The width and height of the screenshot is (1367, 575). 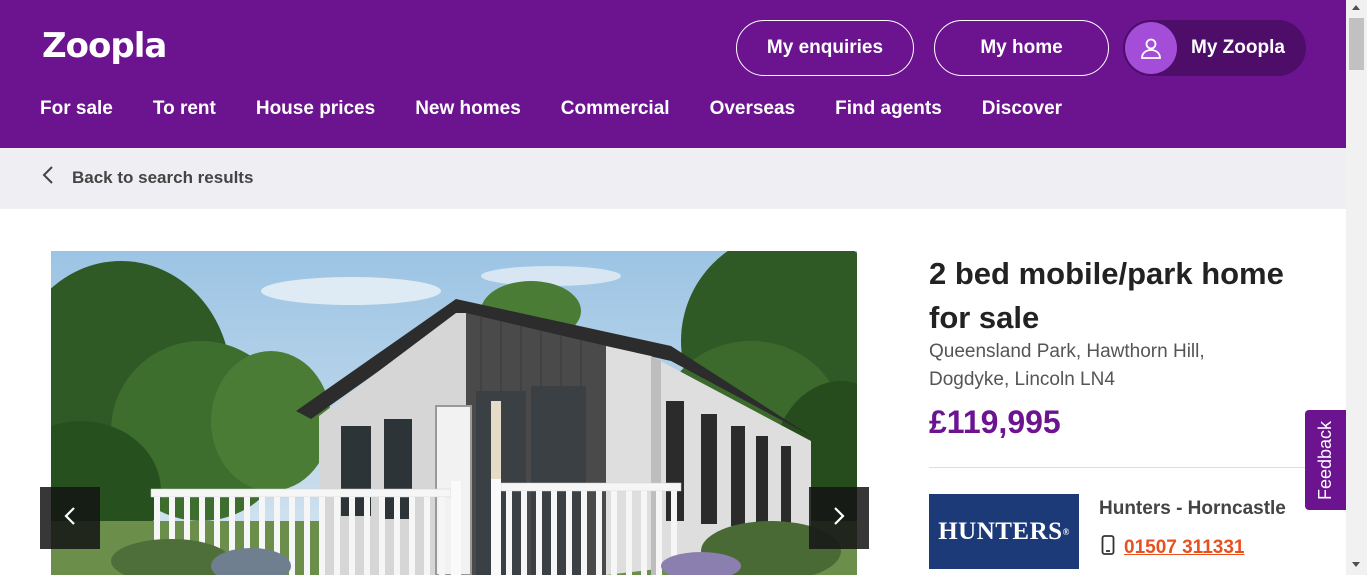 I want to click on scrollbar-thumb, so click(x=1356, y=44).